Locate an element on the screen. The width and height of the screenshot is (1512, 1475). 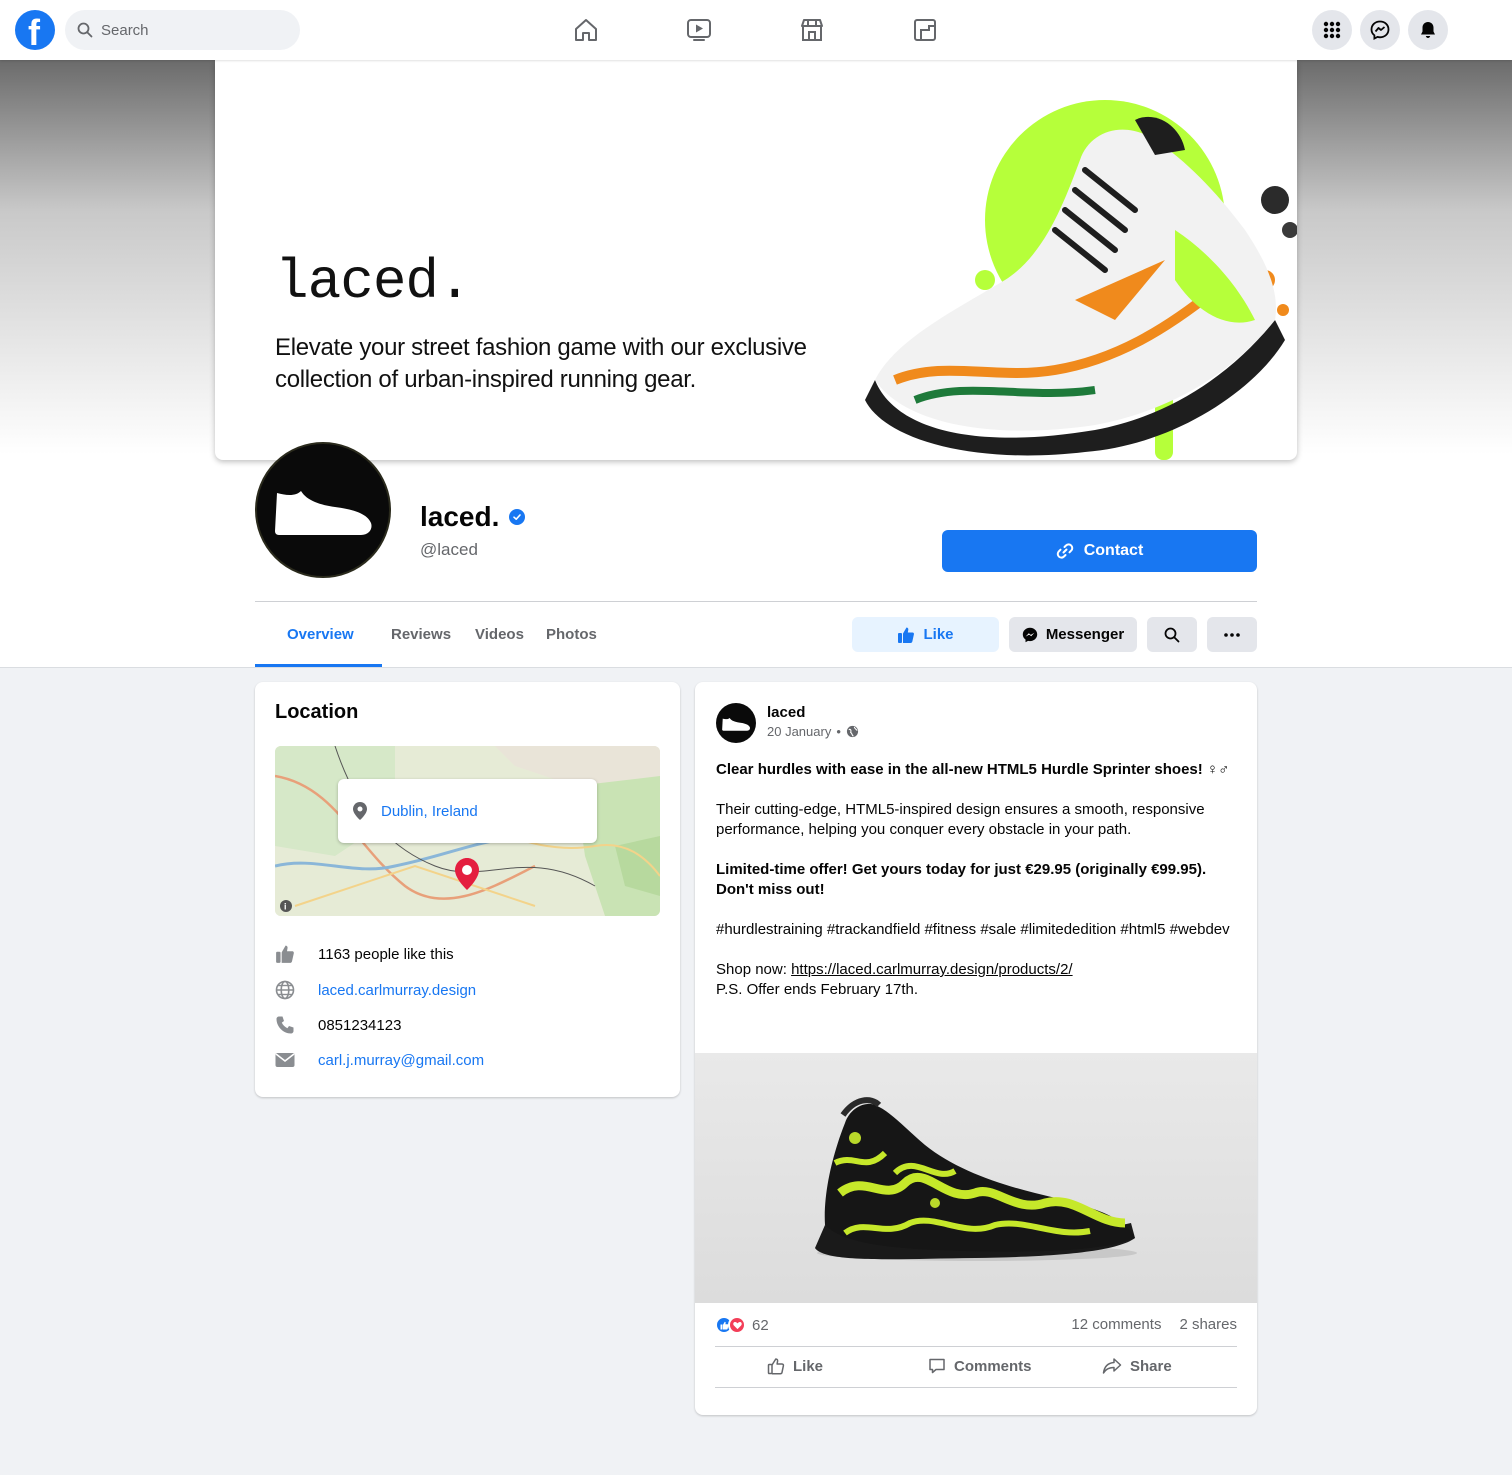
reaction-icons is located at coordinates (730, 1325).